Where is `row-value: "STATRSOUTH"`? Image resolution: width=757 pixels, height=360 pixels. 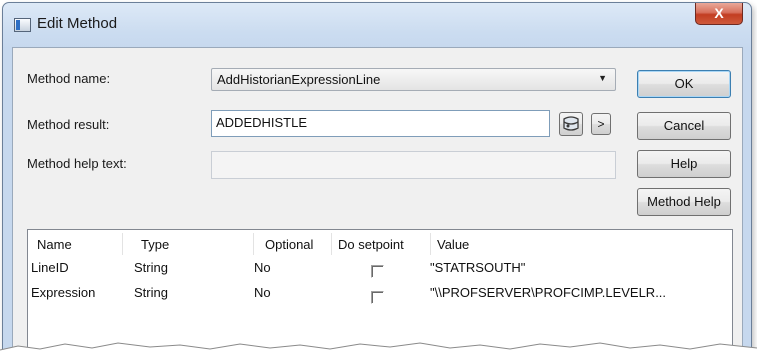
row-value: "STATRSOUTH" is located at coordinates (478, 267).